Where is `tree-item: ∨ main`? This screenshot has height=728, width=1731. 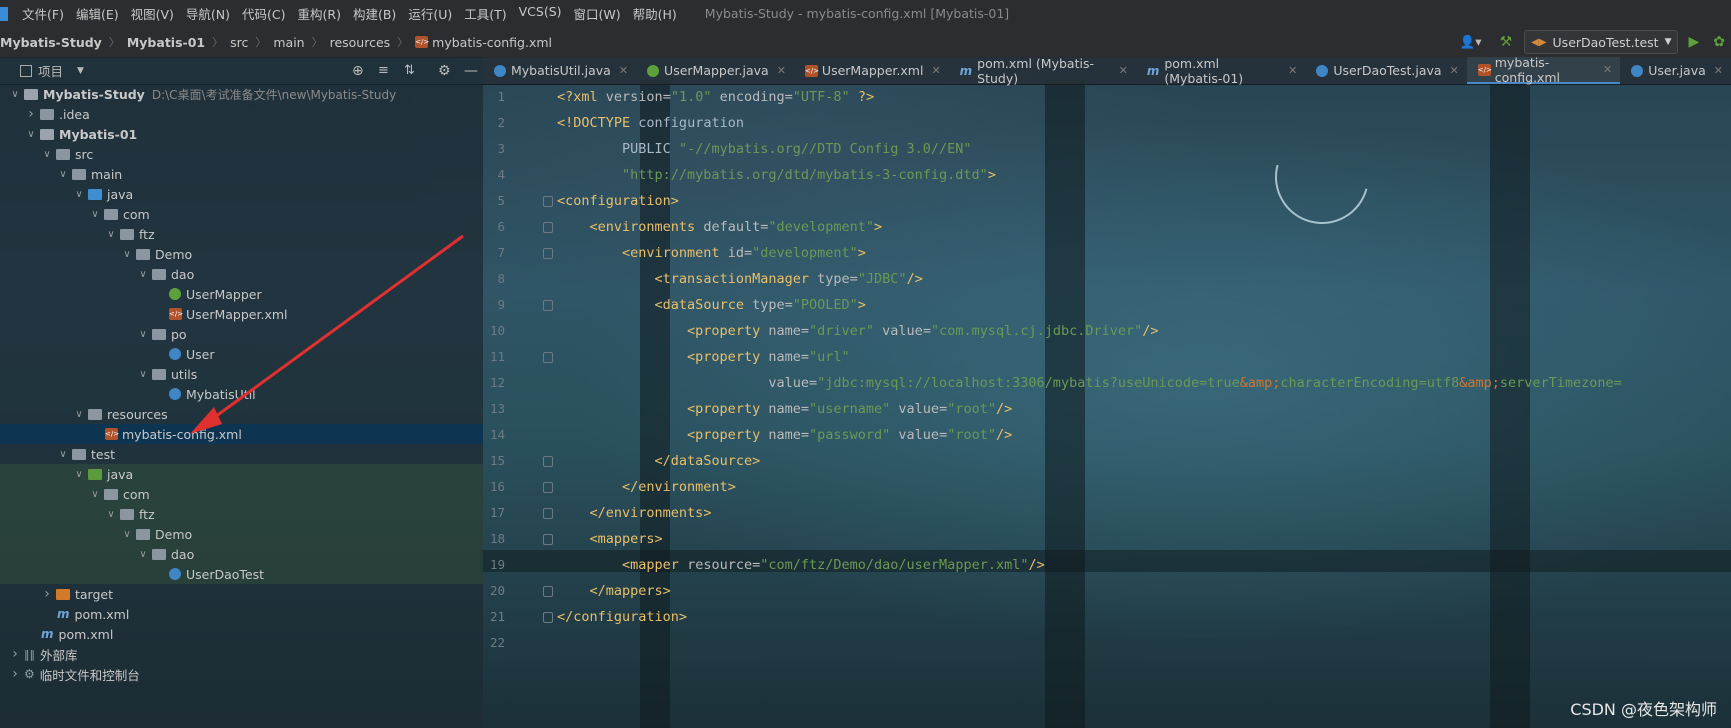 tree-item: ∨ main is located at coordinates (241, 174).